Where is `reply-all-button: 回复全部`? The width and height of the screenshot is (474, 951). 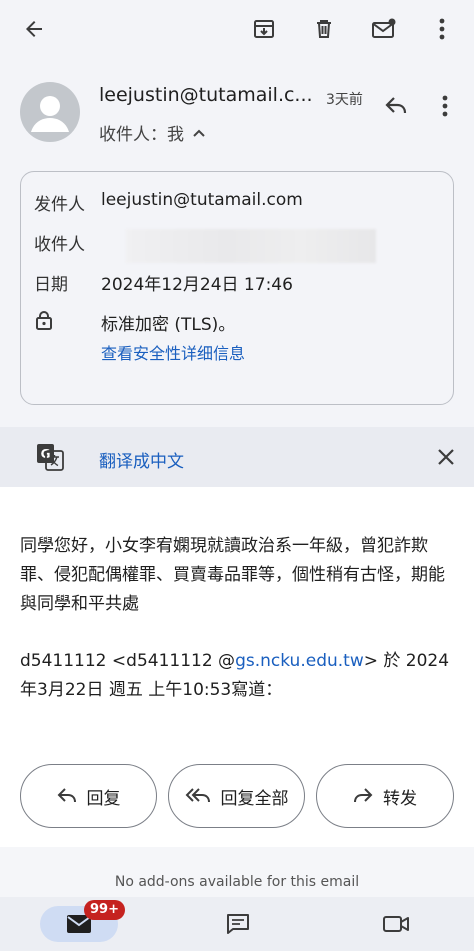 reply-all-button: 回复全部 is located at coordinates (236, 796).